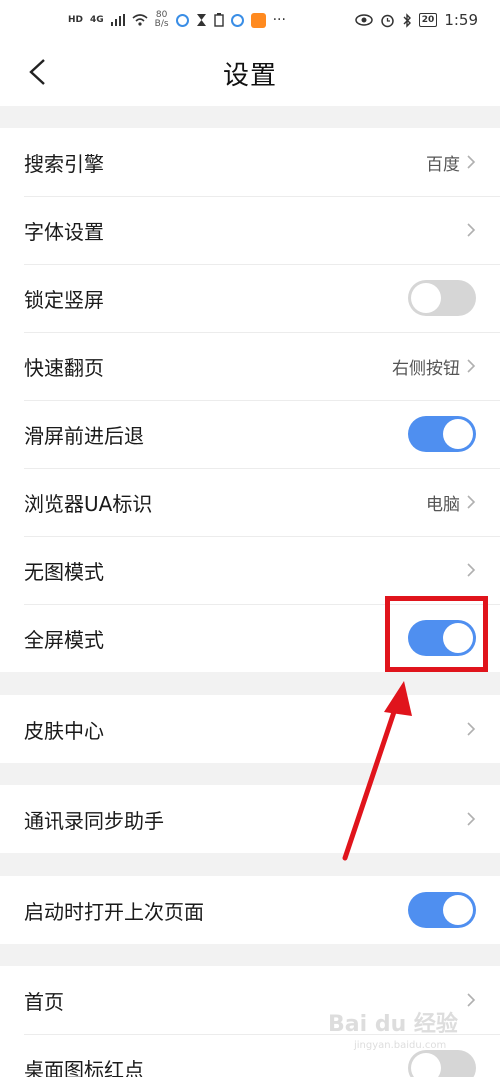 Image resolution: width=500 pixels, height=1077 pixels. Describe the element at coordinates (64, 299) in the screenshot. I see `settings-row-label: 锁定竖屏` at that location.